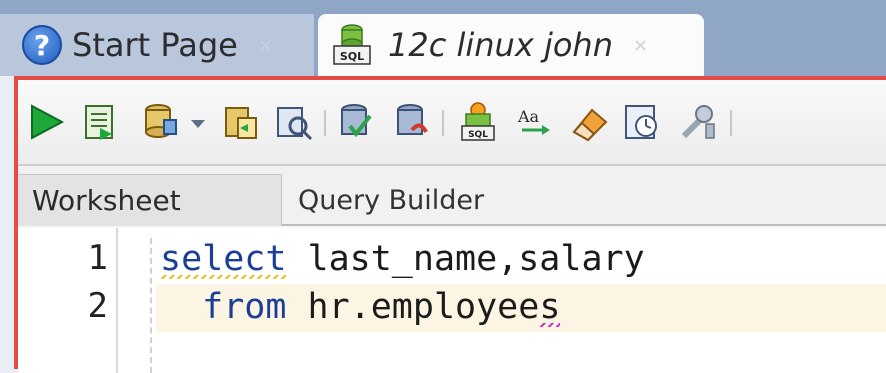  What do you see at coordinates (198, 122) in the screenshot?
I see `dropdown-arrow-icon` at bounding box center [198, 122].